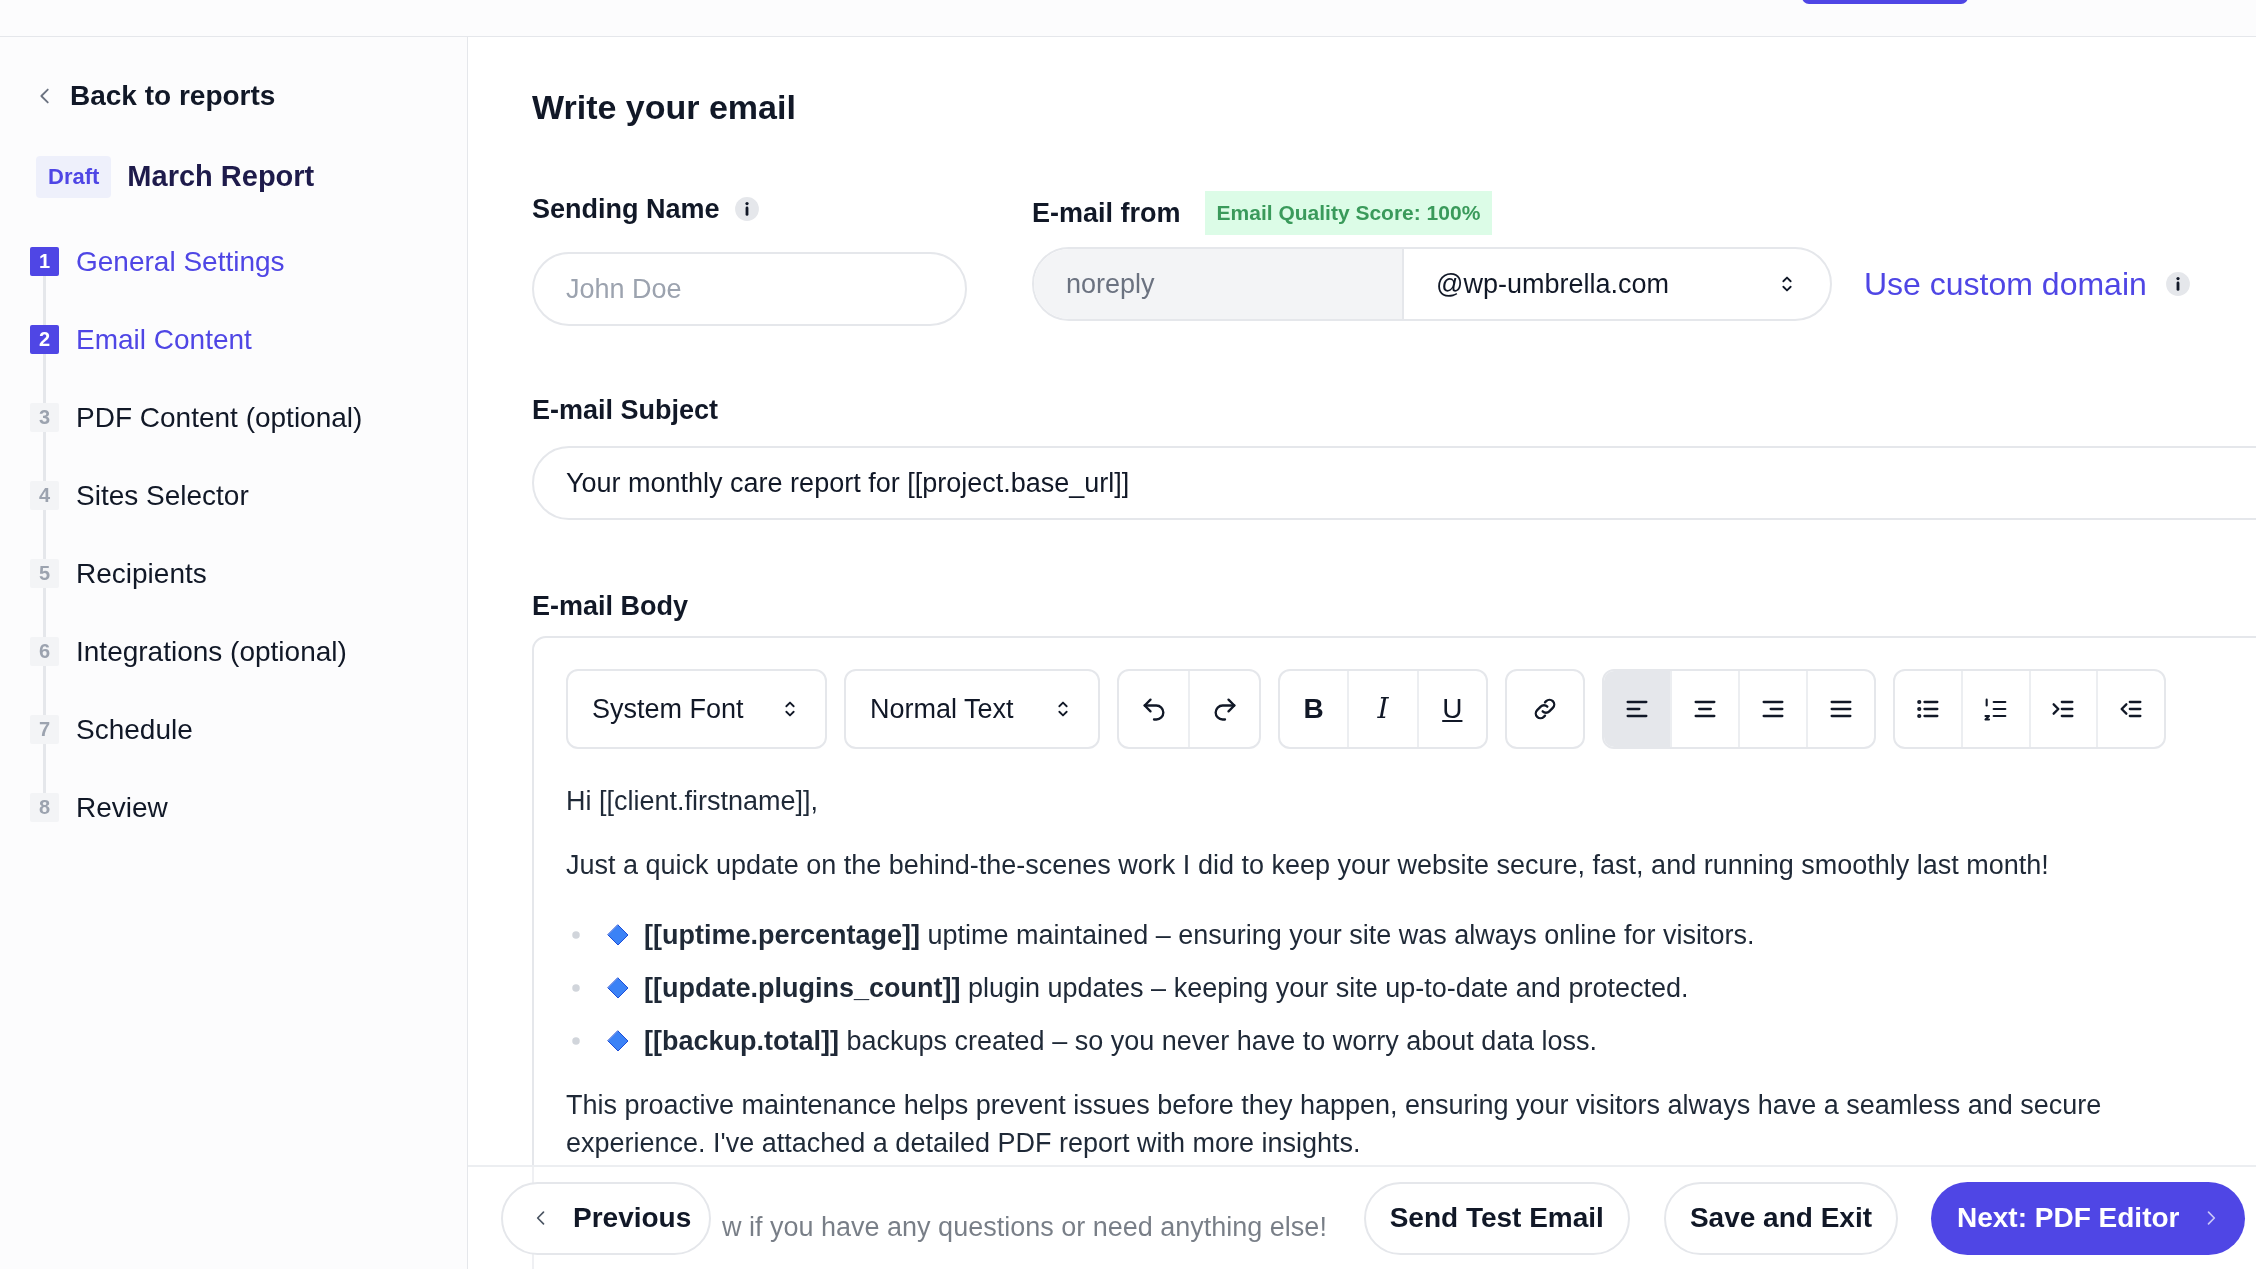 The height and width of the screenshot is (1269, 2256). What do you see at coordinates (626, 410) in the screenshot?
I see `field-label: E-mail Subject` at bounding box center [626, 410].